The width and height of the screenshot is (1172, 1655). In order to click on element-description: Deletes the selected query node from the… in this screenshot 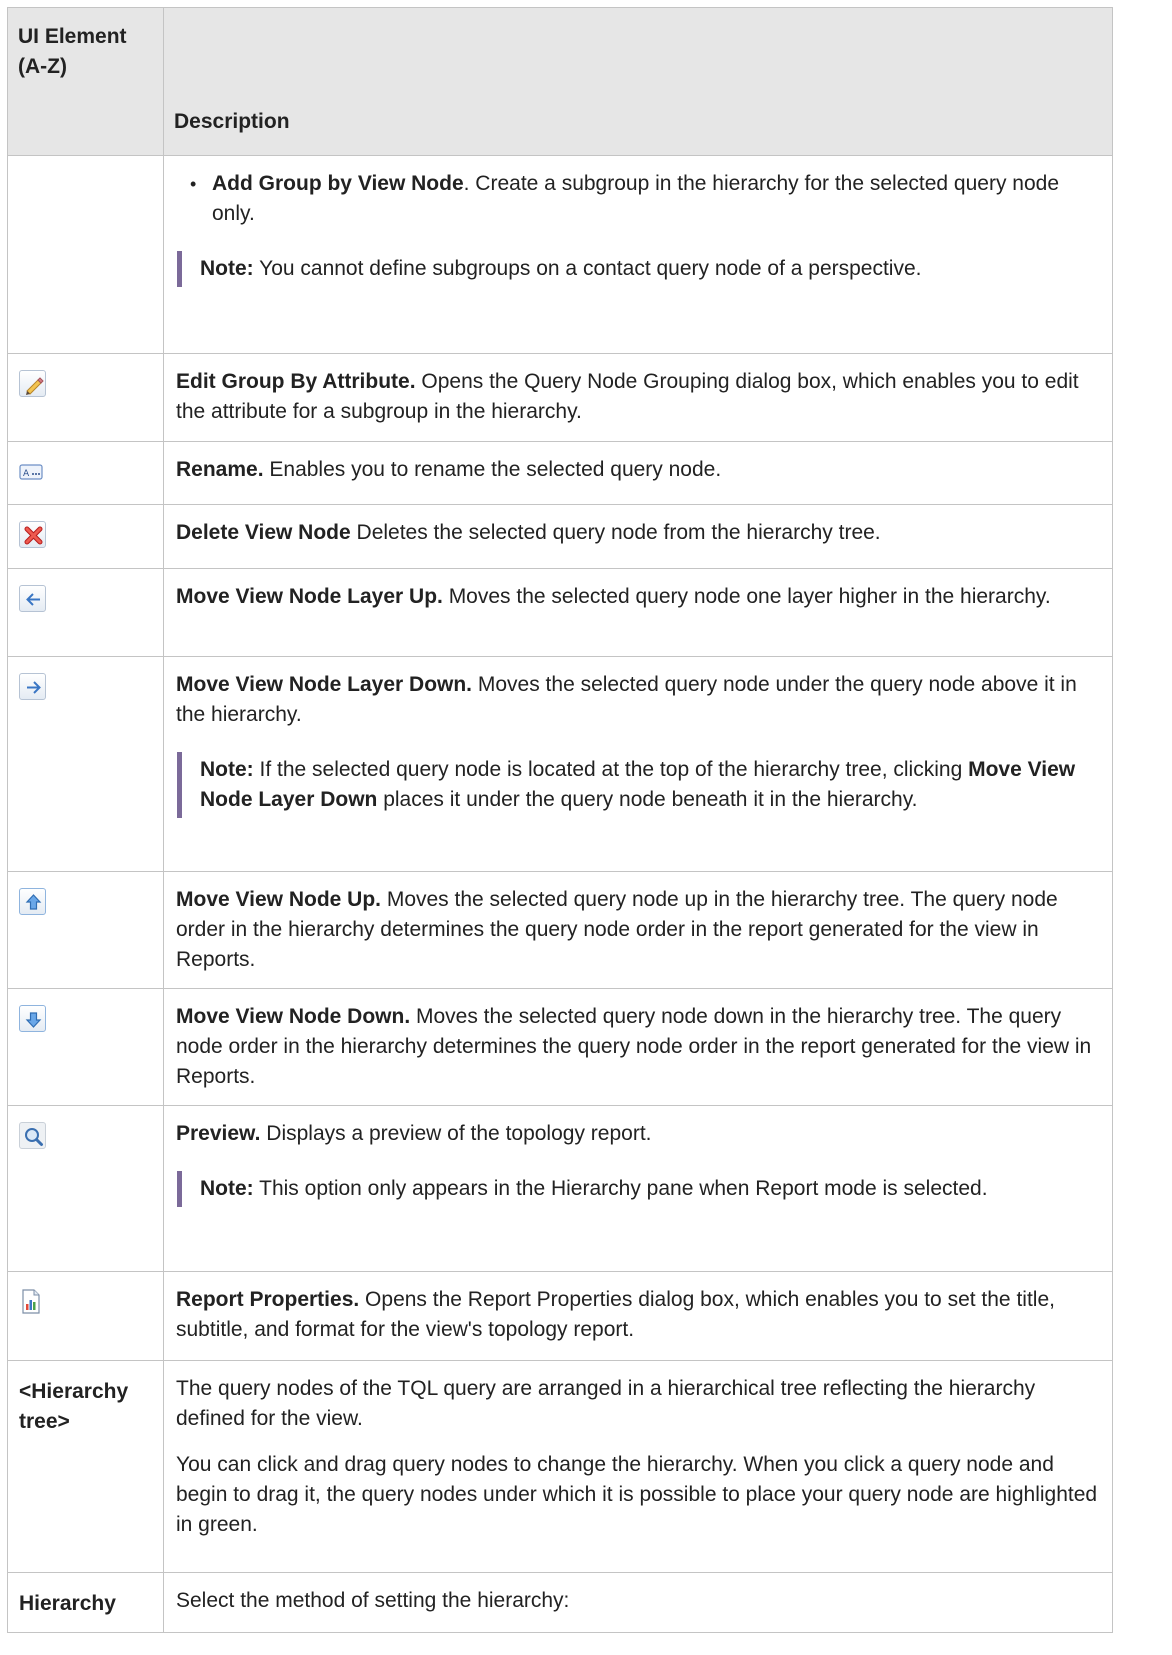, I will do `click(615, 532)`.